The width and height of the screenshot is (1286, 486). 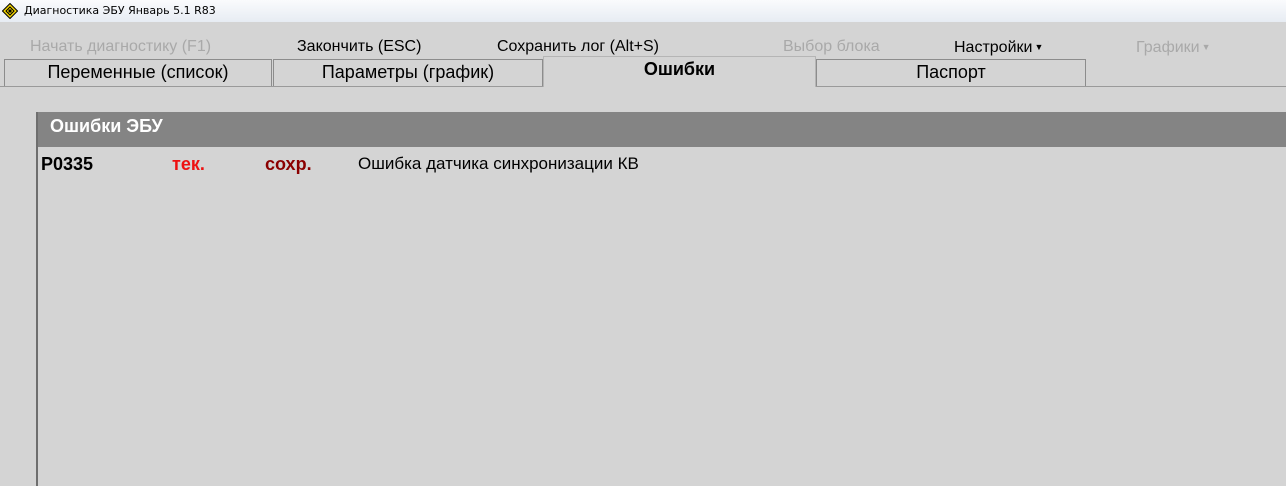 What do you see at coordinates (120, 47) in the screenshot?
I see `start-diagnostics-button: Начать диагностику (F1)` at bounding box center [120, 47].